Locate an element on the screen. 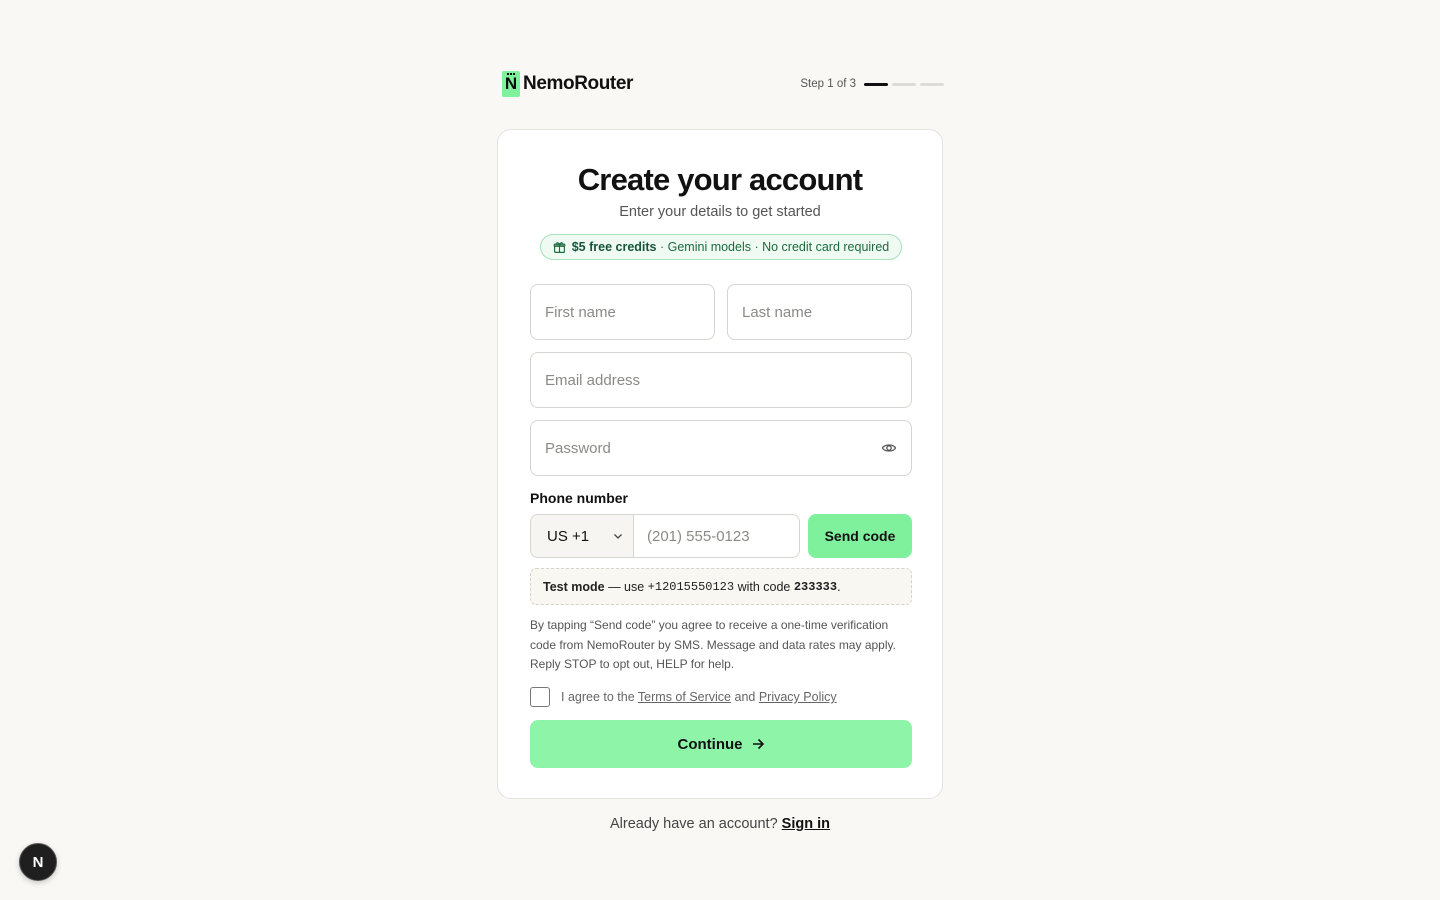 The height and width of the screenshot is (900, 1440). test-mode-label: Test mode is located at coordinates (574, 586).